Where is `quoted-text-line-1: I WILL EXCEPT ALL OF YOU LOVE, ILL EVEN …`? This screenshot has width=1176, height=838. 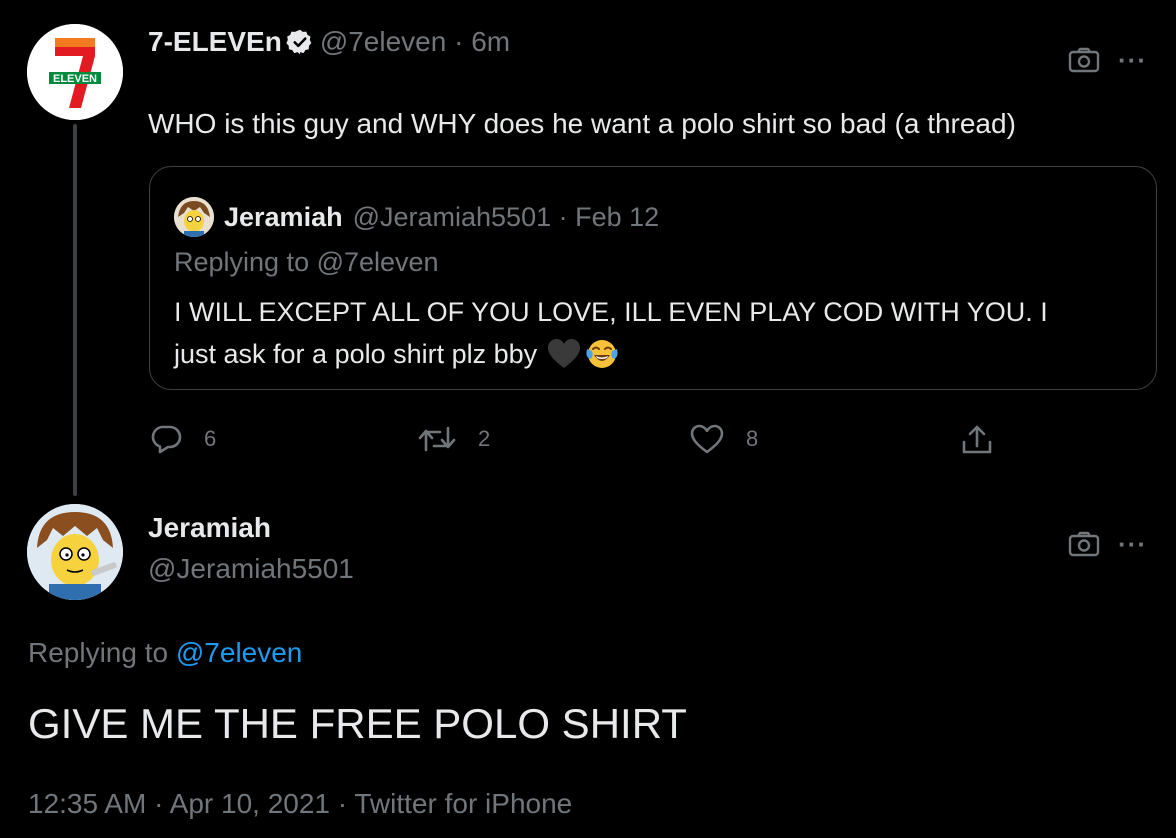 quoted-text-line-1: I WILL EXCEPT ALL OF YOU LOVE, ILL EVEN … is located at coordinates (611, 312).